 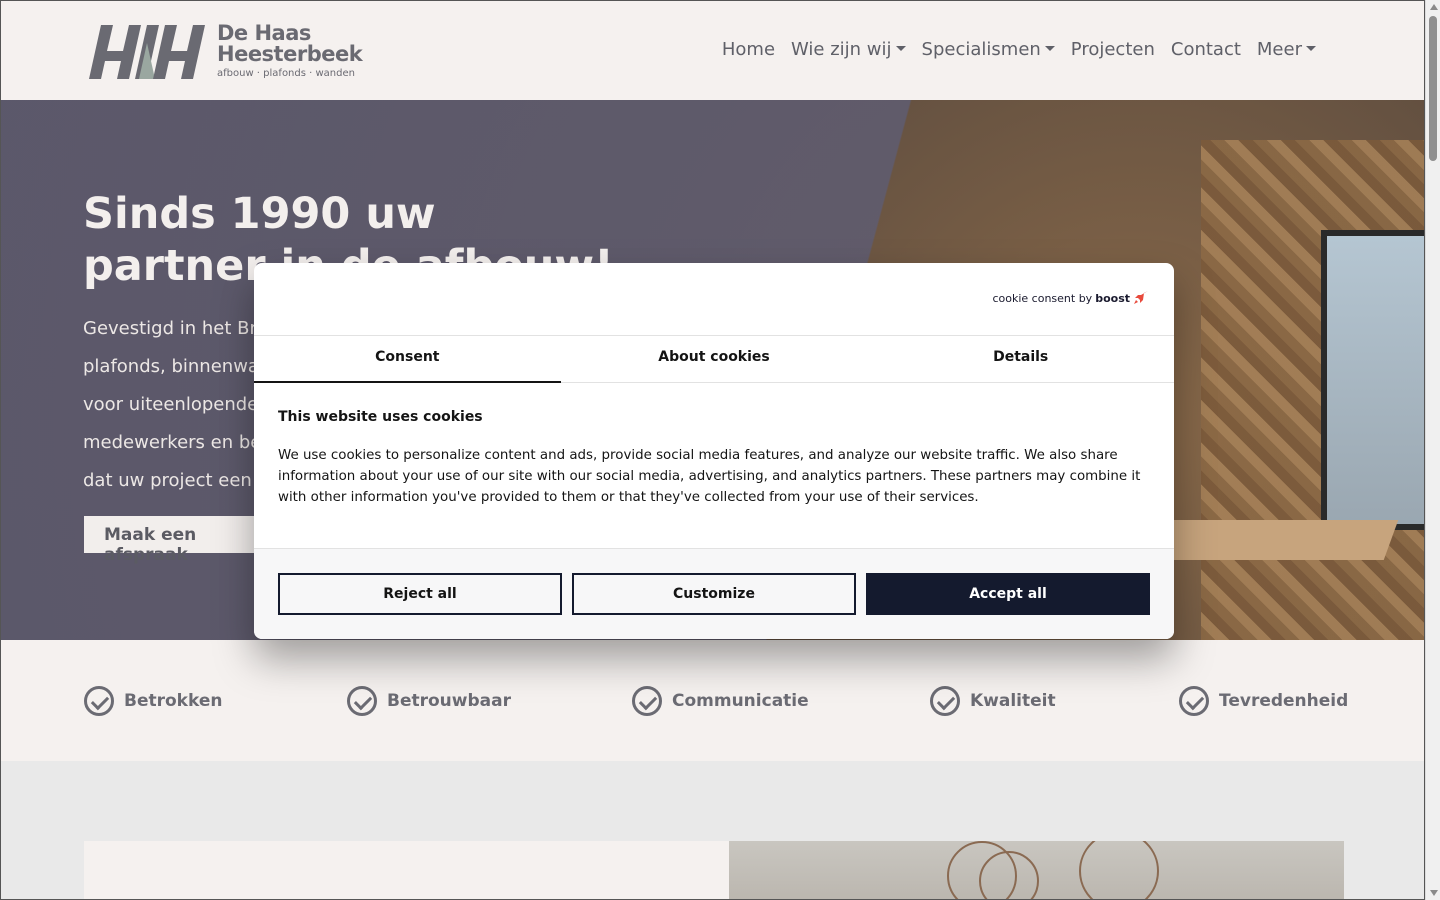 I want to click on value-label: Betrokken, so click(x=173, y=701).